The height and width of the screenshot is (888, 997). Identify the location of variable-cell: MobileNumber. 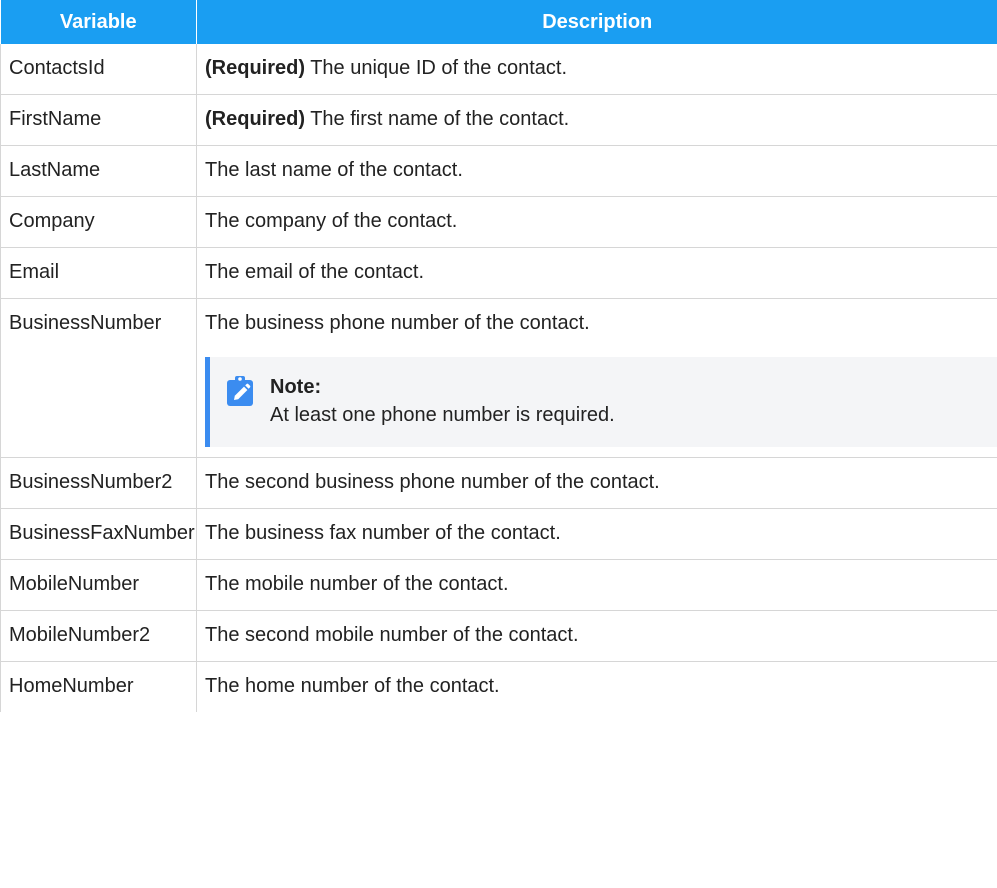
(98, 585).